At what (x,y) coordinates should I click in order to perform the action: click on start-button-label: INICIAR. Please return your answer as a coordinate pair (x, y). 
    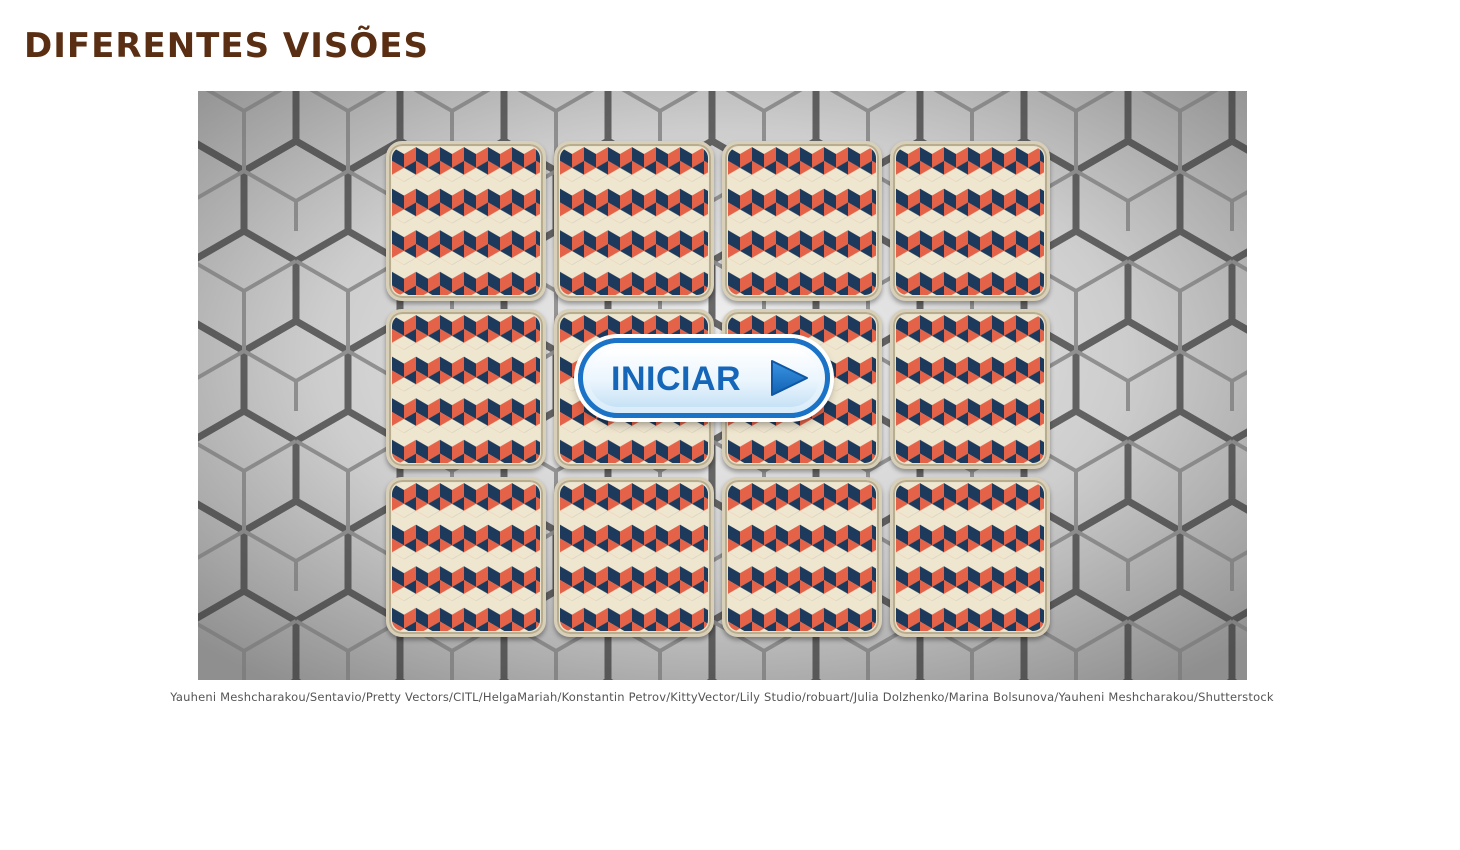
    Looking at the image, I should click on (676, 379).